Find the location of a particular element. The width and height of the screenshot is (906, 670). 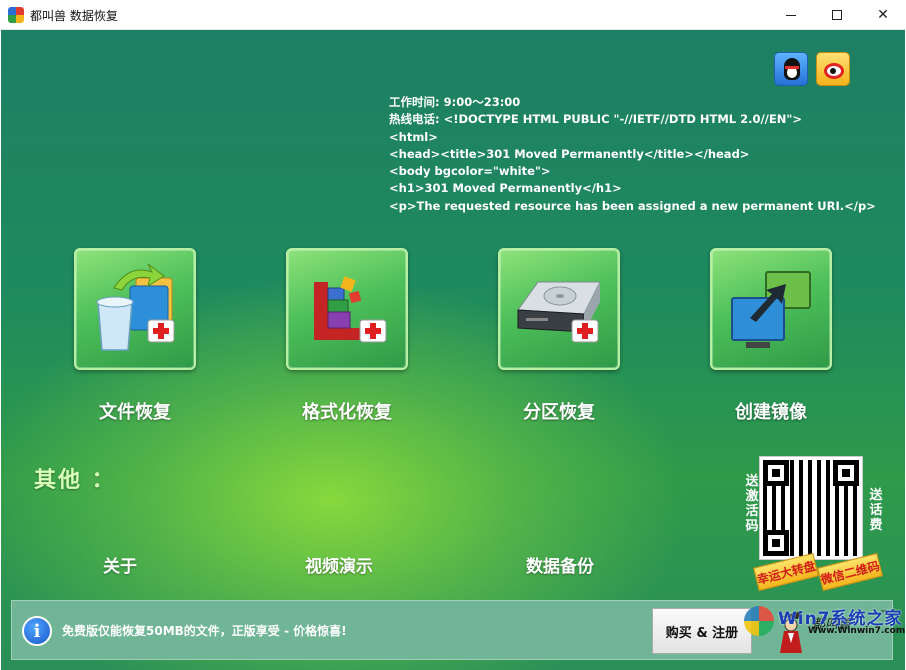

free-version-notice: 免费版仅能恢复50MB的文件，正版享受 - 价格惊喜! is located at coordinates (204, 631).